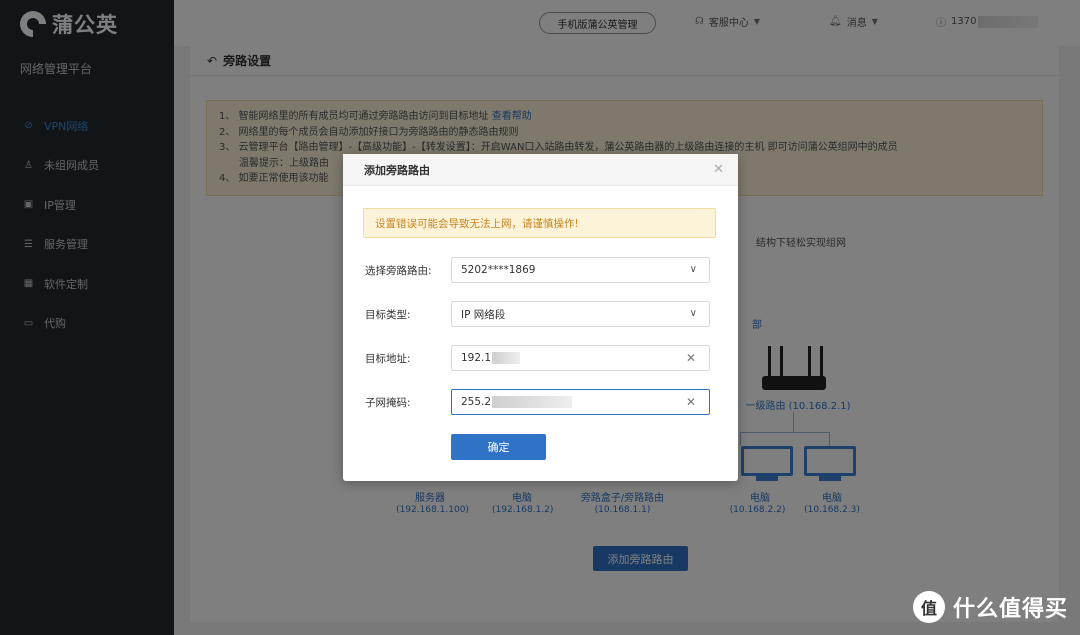 The height and width of the screenshot is (635, 1080). What do you see at coordinates (580, 270) in the screenshot?
I see `router-select: 5202****1869 ∨` at bounding box center [580, 270].